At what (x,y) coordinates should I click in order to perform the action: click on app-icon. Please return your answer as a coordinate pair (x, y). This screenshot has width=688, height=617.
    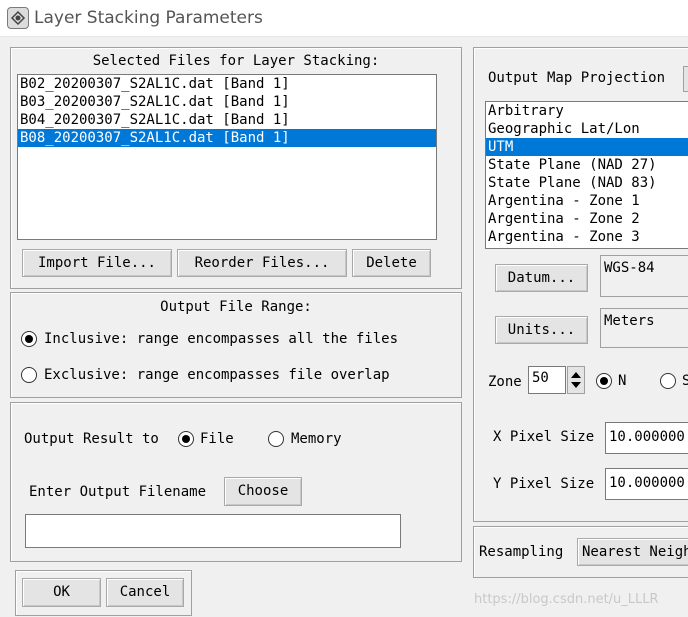
    Looking at the image, I should click on (18, 18).